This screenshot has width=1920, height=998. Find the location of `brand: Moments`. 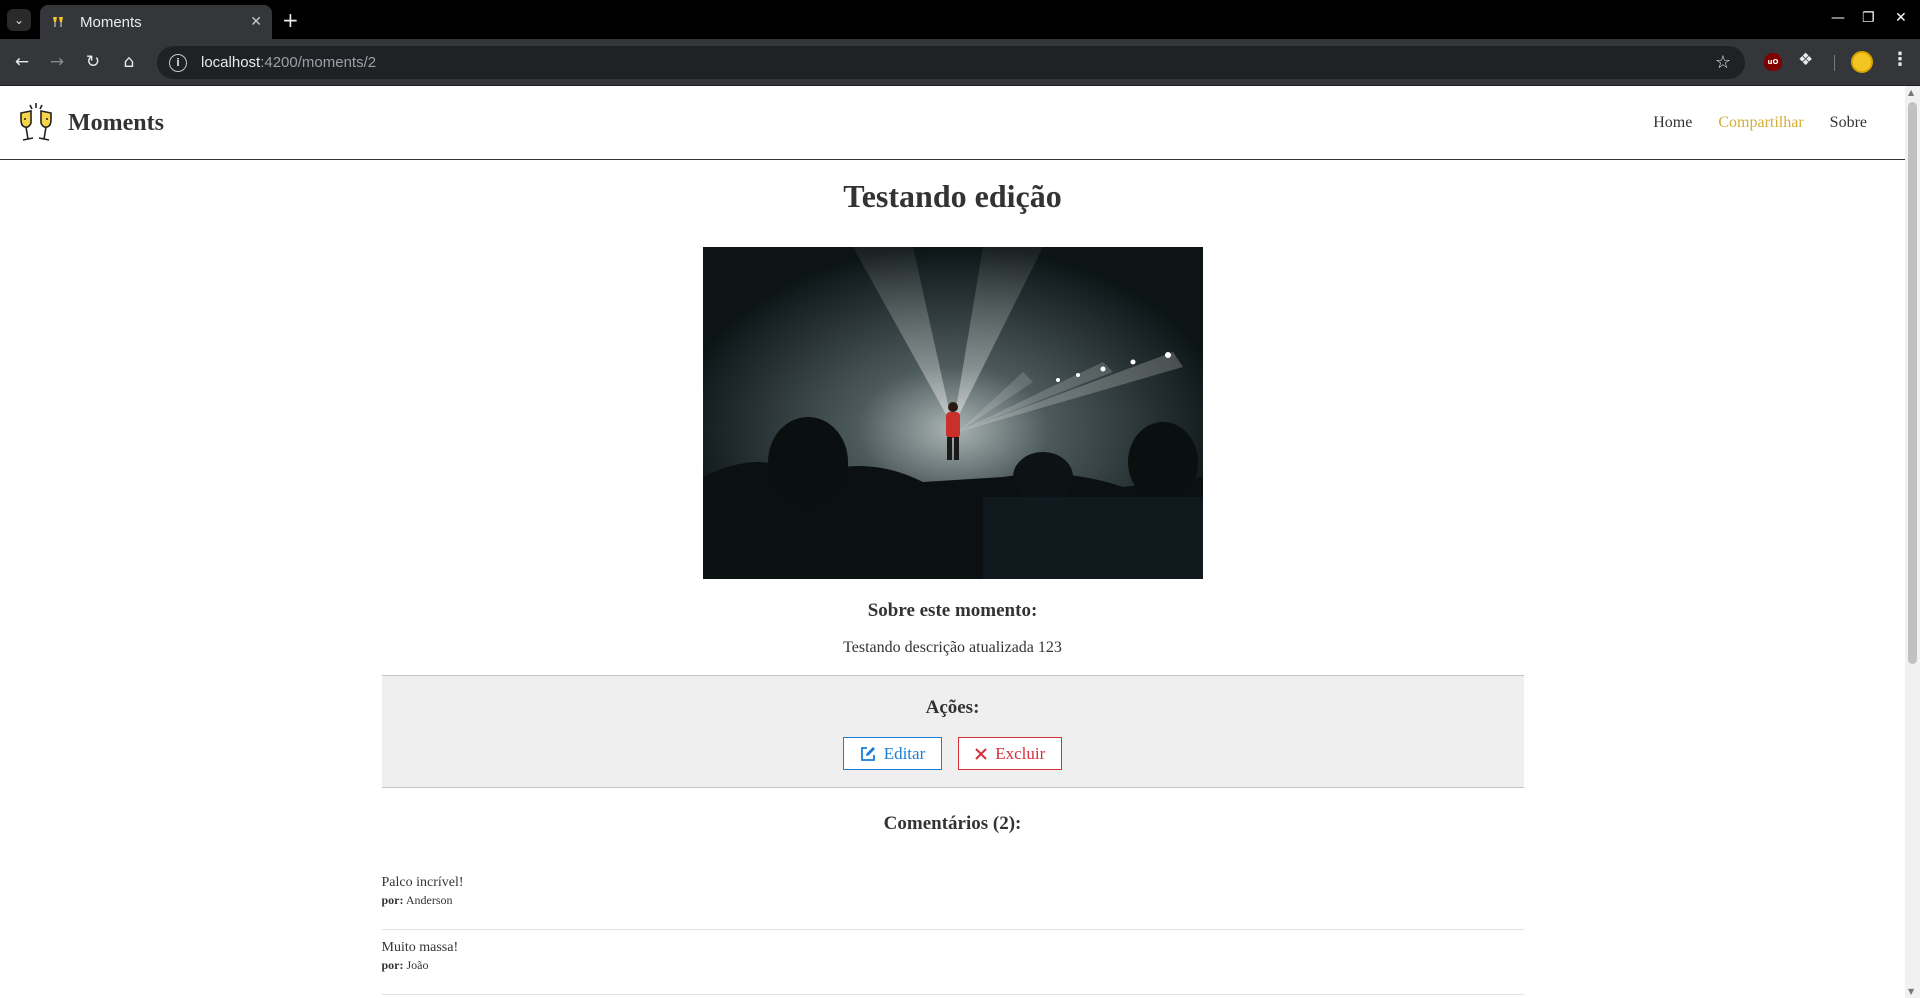

brand: Moments is located at coordinates (90, 123).